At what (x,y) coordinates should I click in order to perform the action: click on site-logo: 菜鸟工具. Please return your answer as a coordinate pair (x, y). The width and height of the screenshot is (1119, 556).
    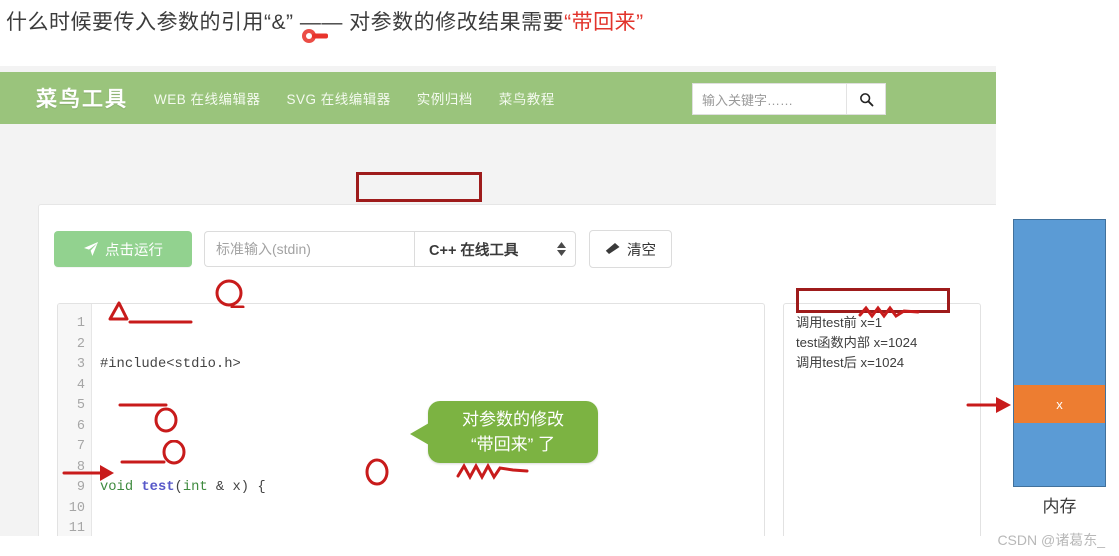
    Looking at the image, I should click on (82, 98).